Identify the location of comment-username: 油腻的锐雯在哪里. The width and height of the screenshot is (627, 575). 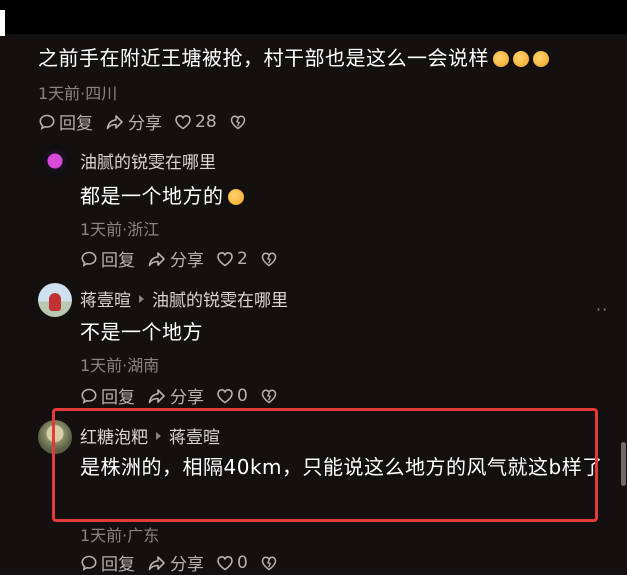
(148, 160).